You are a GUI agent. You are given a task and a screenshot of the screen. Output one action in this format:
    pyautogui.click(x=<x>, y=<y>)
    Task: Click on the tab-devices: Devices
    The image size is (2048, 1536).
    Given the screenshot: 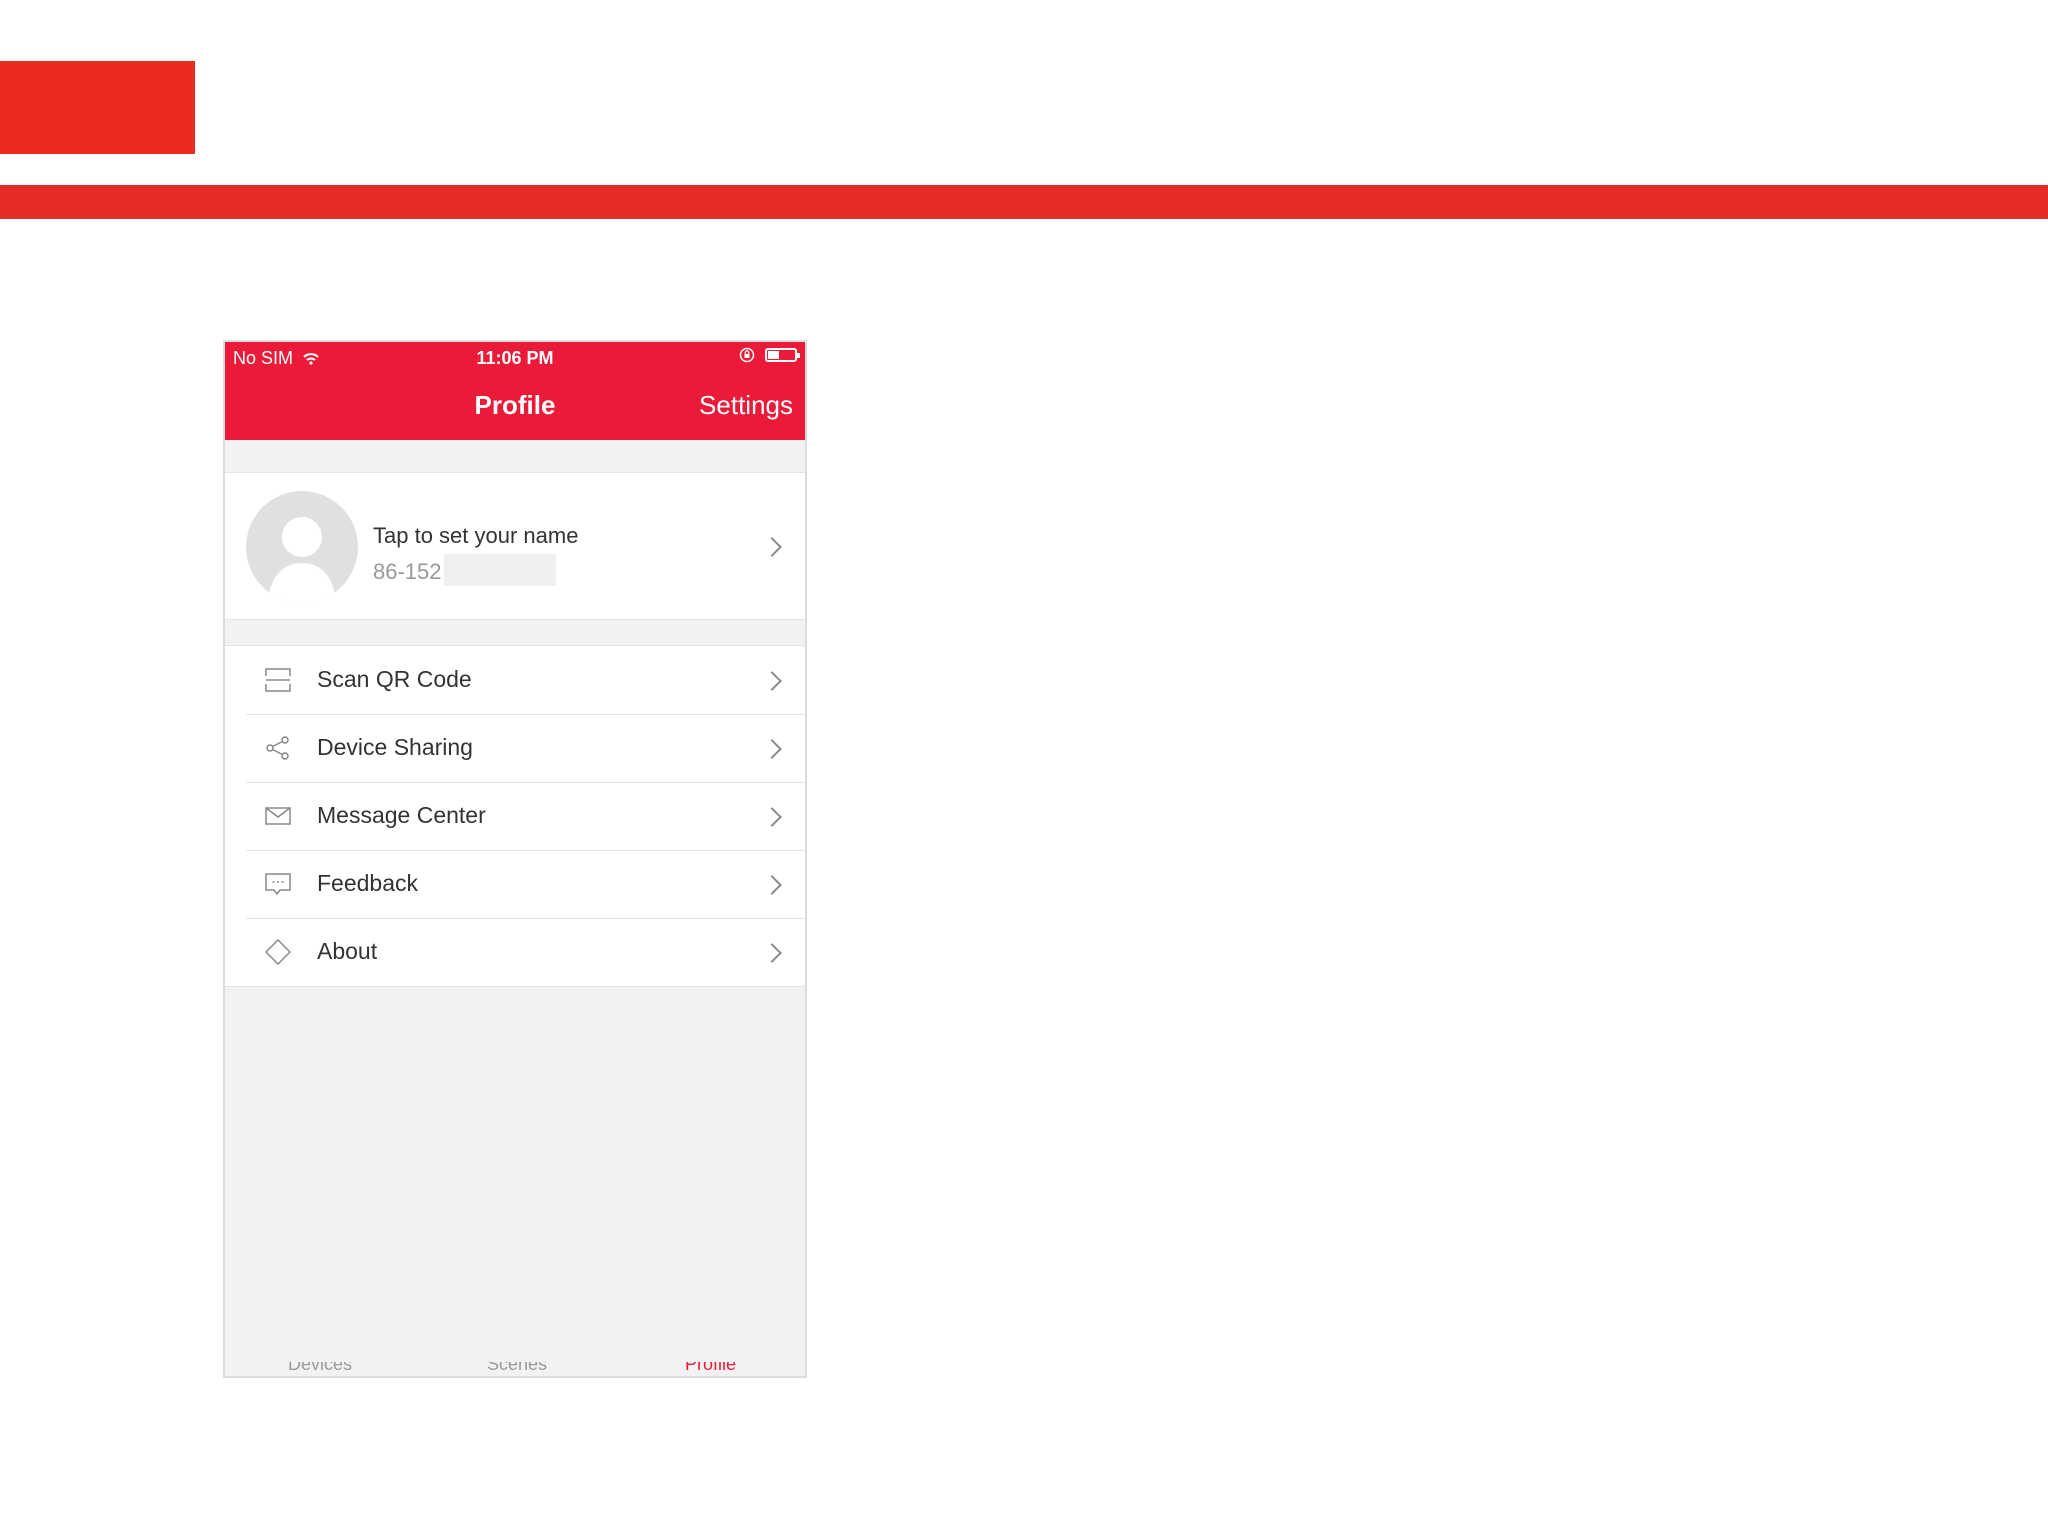 What is the action you would take?
    pyautogui.click(x=320, y=1368)
    